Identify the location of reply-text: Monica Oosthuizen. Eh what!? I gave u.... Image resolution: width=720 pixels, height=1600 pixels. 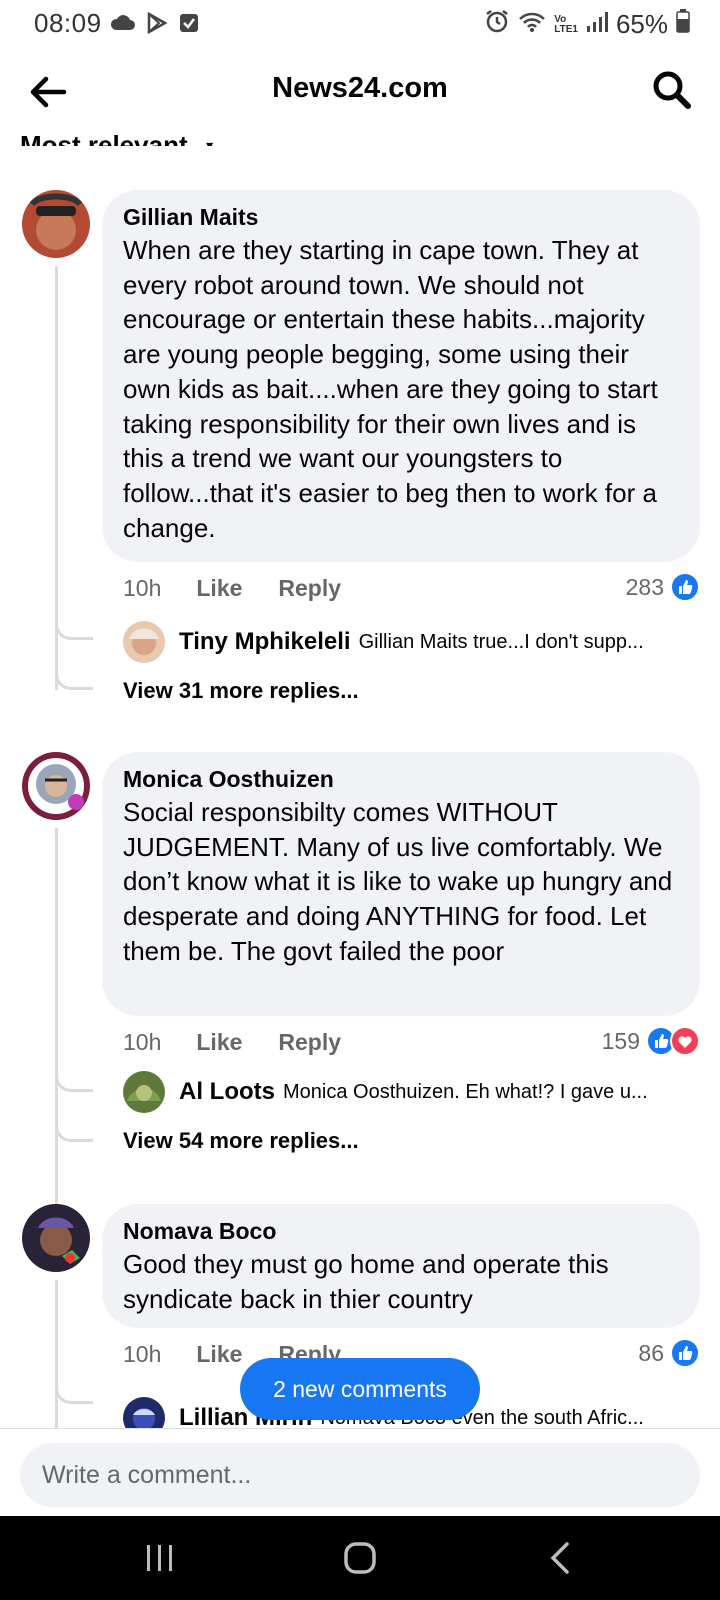
(465, 1091).